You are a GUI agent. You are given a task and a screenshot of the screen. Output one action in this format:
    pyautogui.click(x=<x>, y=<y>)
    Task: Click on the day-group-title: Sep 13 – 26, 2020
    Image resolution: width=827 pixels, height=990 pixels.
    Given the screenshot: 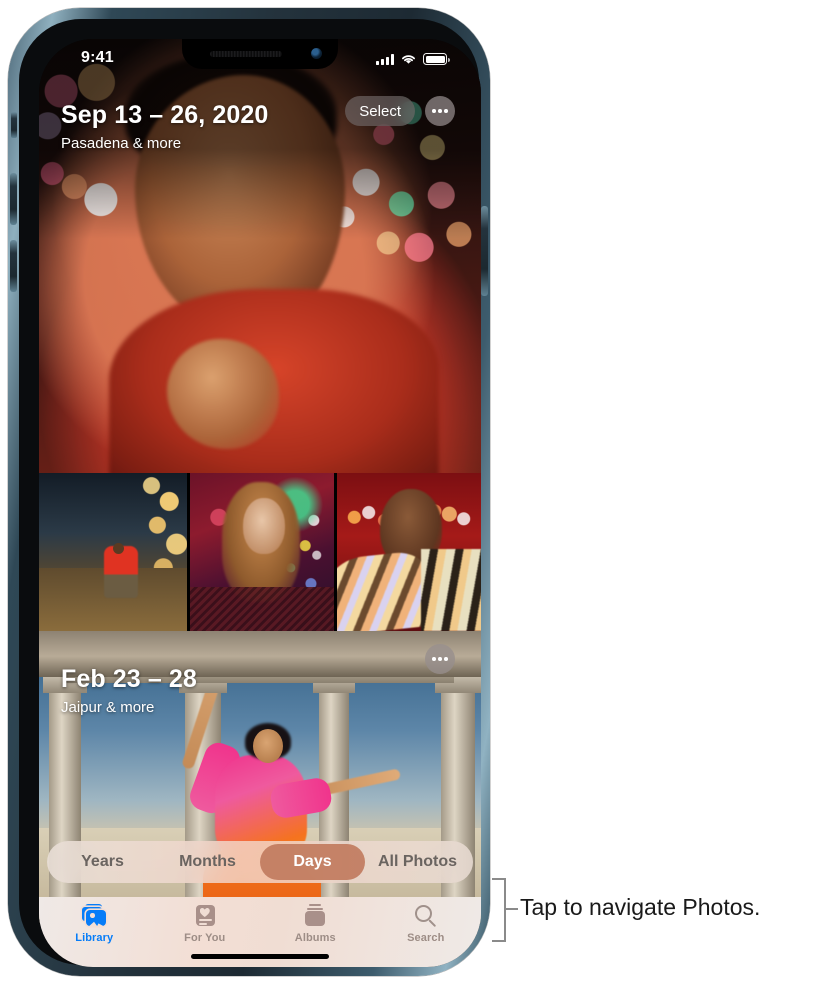 What is the action you would take?
    pyautogui.click(x=165, y=115)
    